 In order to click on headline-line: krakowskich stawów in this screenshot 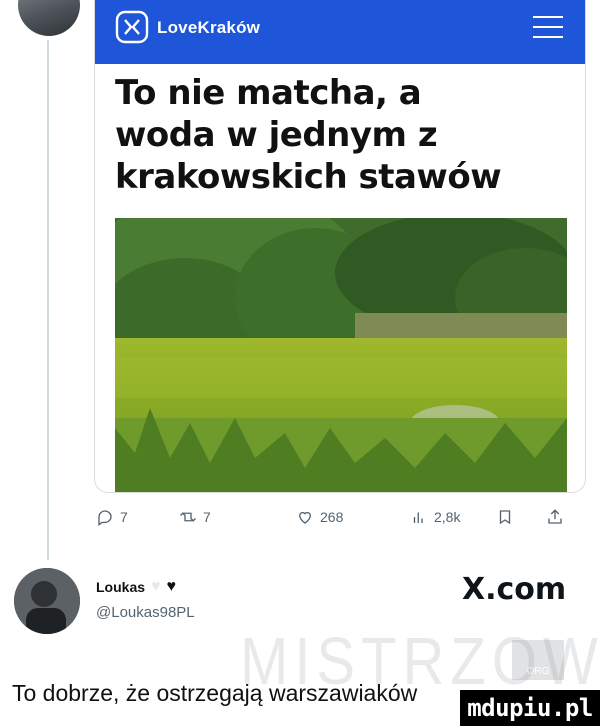, I will do `click(308, 177)`.